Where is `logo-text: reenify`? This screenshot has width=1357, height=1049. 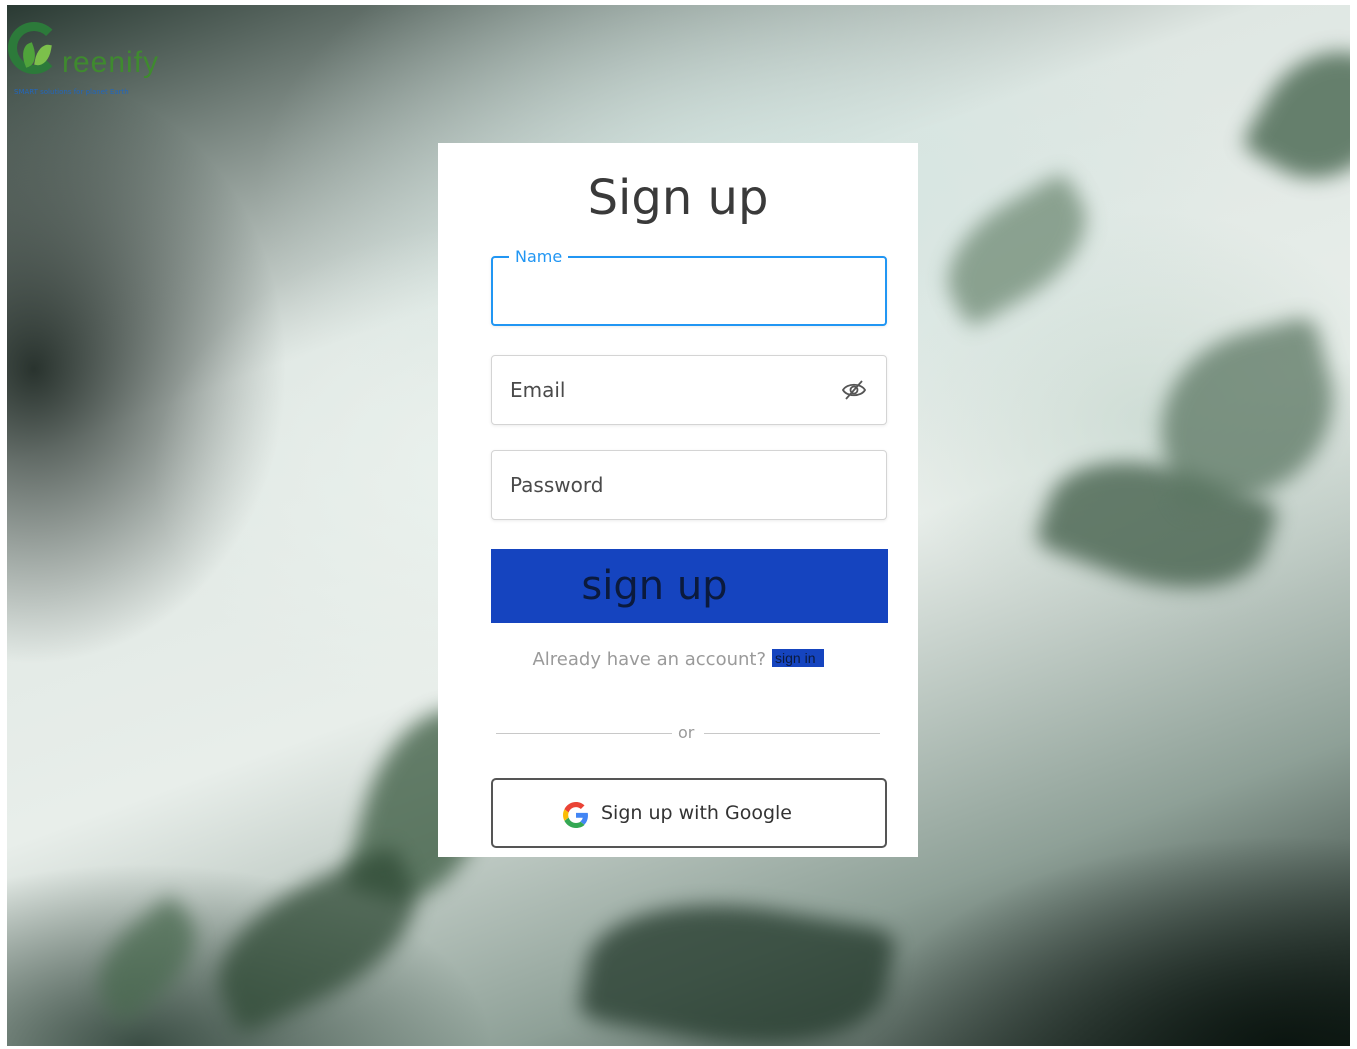 logo-text: reenify is located at coordinates (111, 62).